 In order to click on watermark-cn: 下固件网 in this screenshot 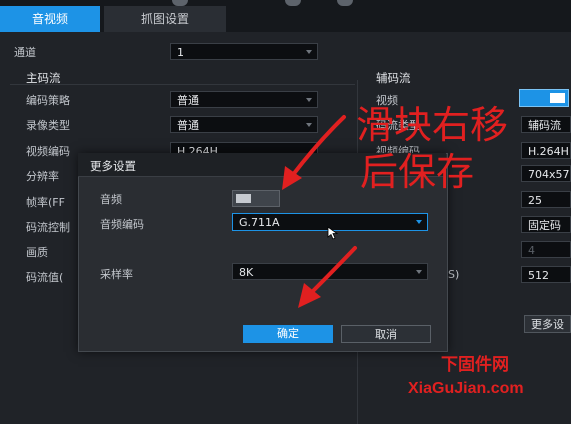, I will do `click(475, 365)`.